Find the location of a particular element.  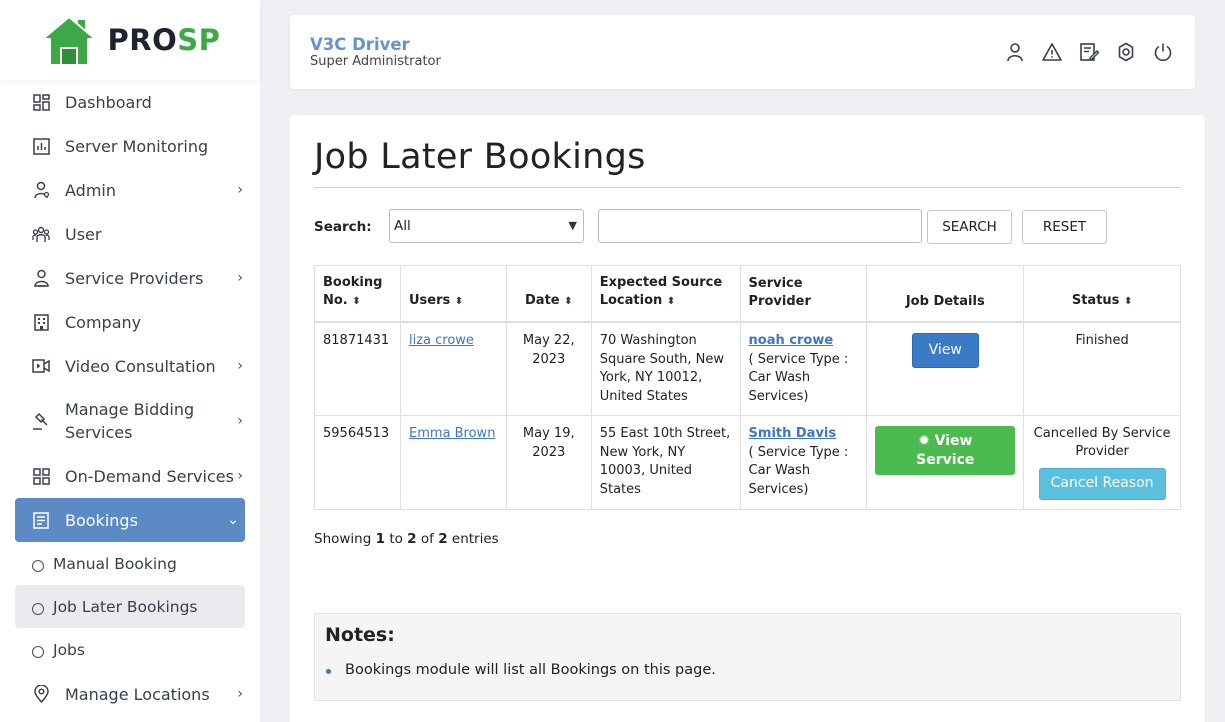

admin-icon is located at coordinates (41, 190).